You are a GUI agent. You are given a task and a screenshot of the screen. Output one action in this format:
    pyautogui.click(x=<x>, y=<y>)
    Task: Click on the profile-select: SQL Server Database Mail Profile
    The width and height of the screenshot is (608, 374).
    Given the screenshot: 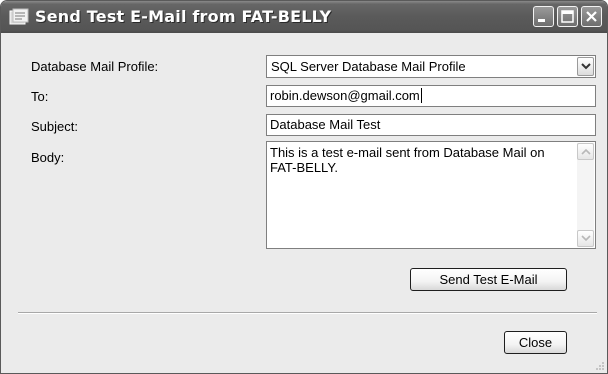 What is the action you would take?
    pyautogui.click(x=431, y=66)
    